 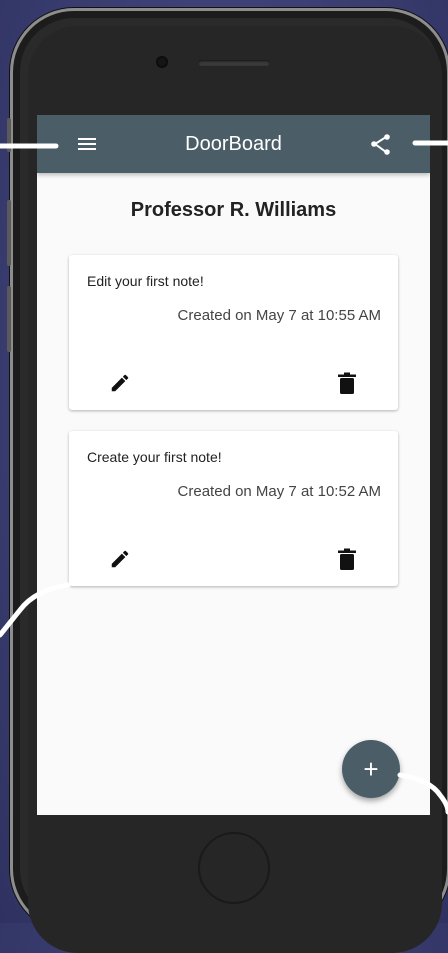 What do you see at coordinates (9, 135) in the screenshot?
I see `mute-switch` at bounding box center [9, 135].